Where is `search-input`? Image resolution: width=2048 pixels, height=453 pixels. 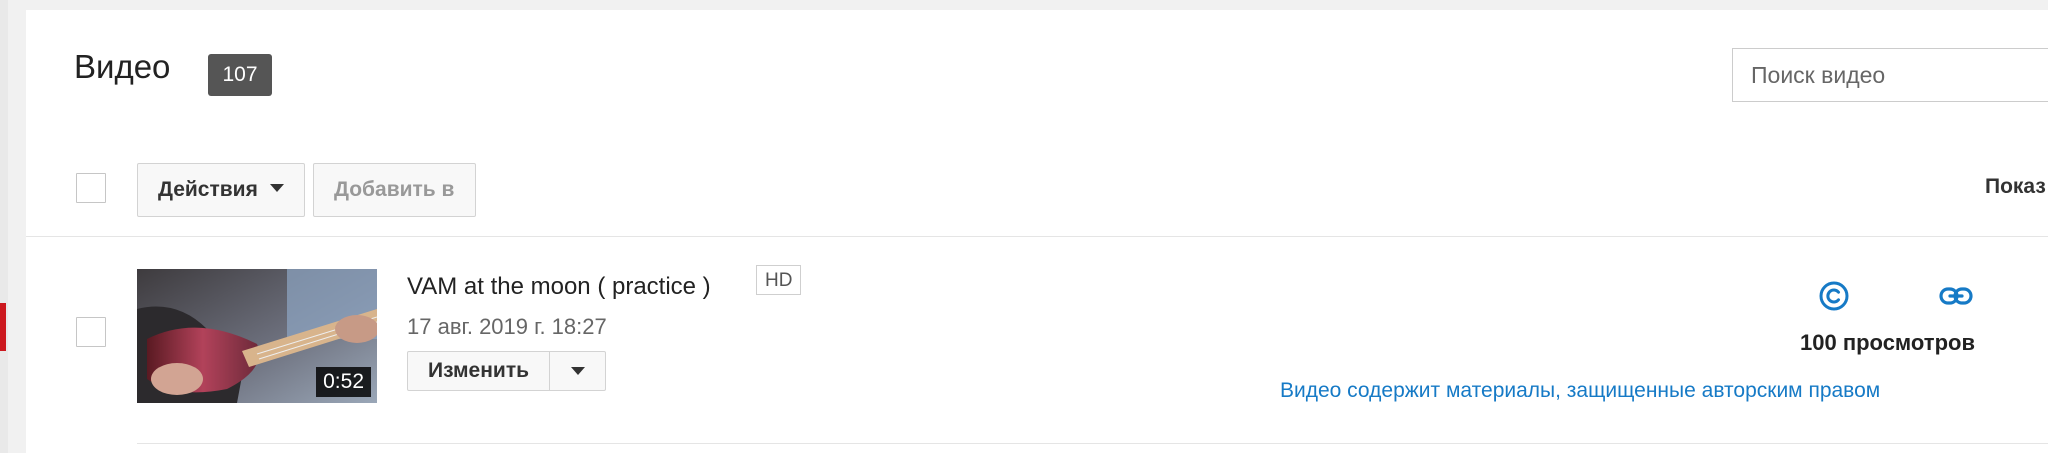
search-input is located at coordinates (1890, 75).